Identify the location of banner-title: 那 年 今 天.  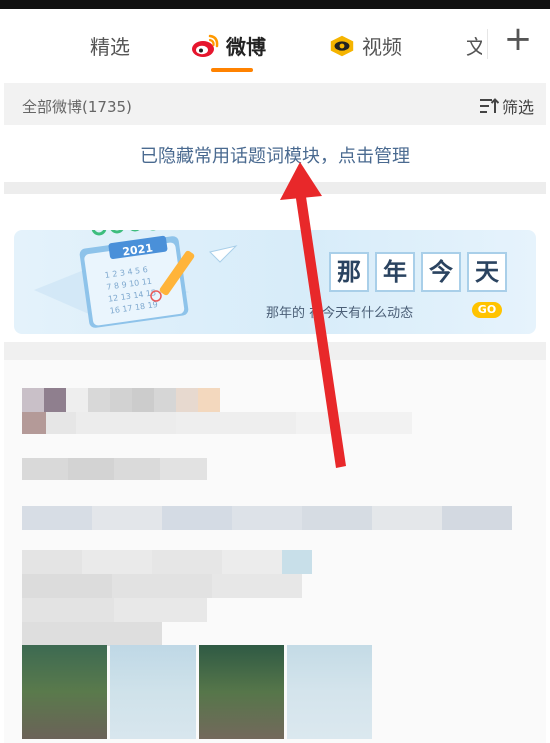
(418, 272).